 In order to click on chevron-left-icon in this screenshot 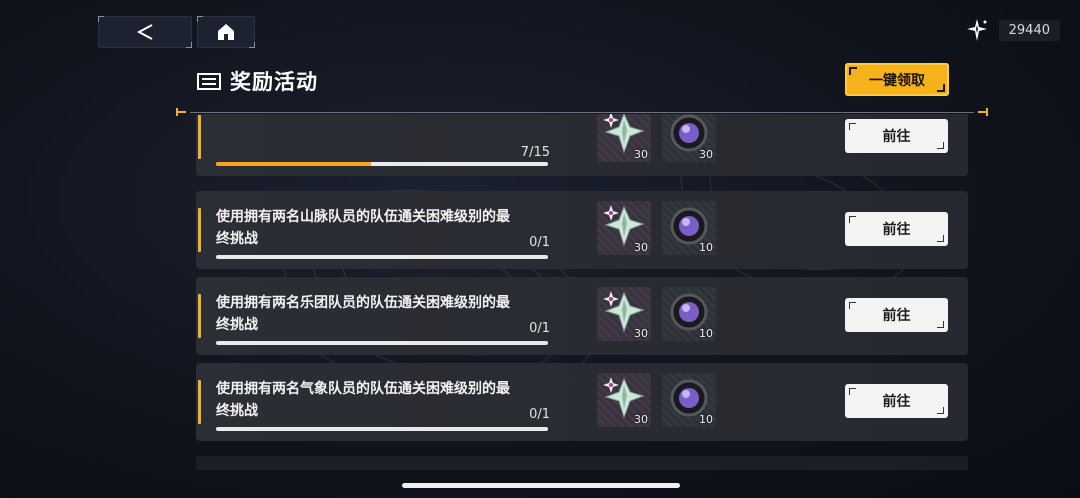, I will do `click(144, 32)`.